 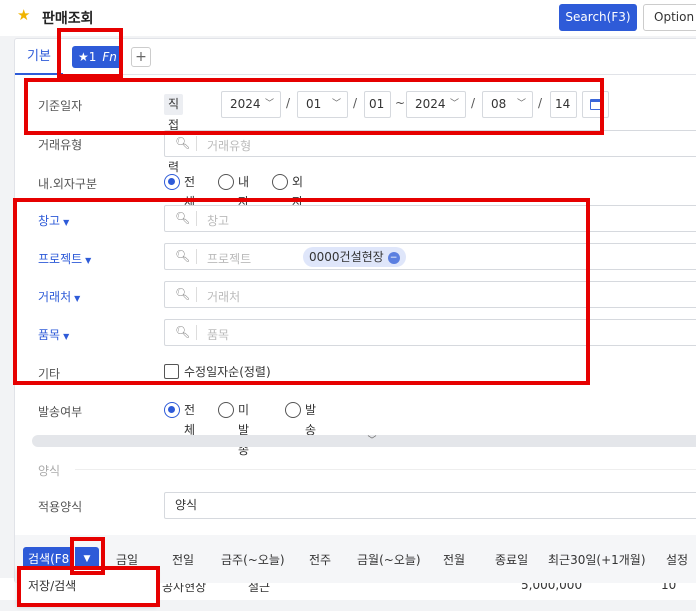 What do you see at coordinates (141, 57) in the screenshot?
I see `add-tab-button: +` at bounding box center [141, 57].